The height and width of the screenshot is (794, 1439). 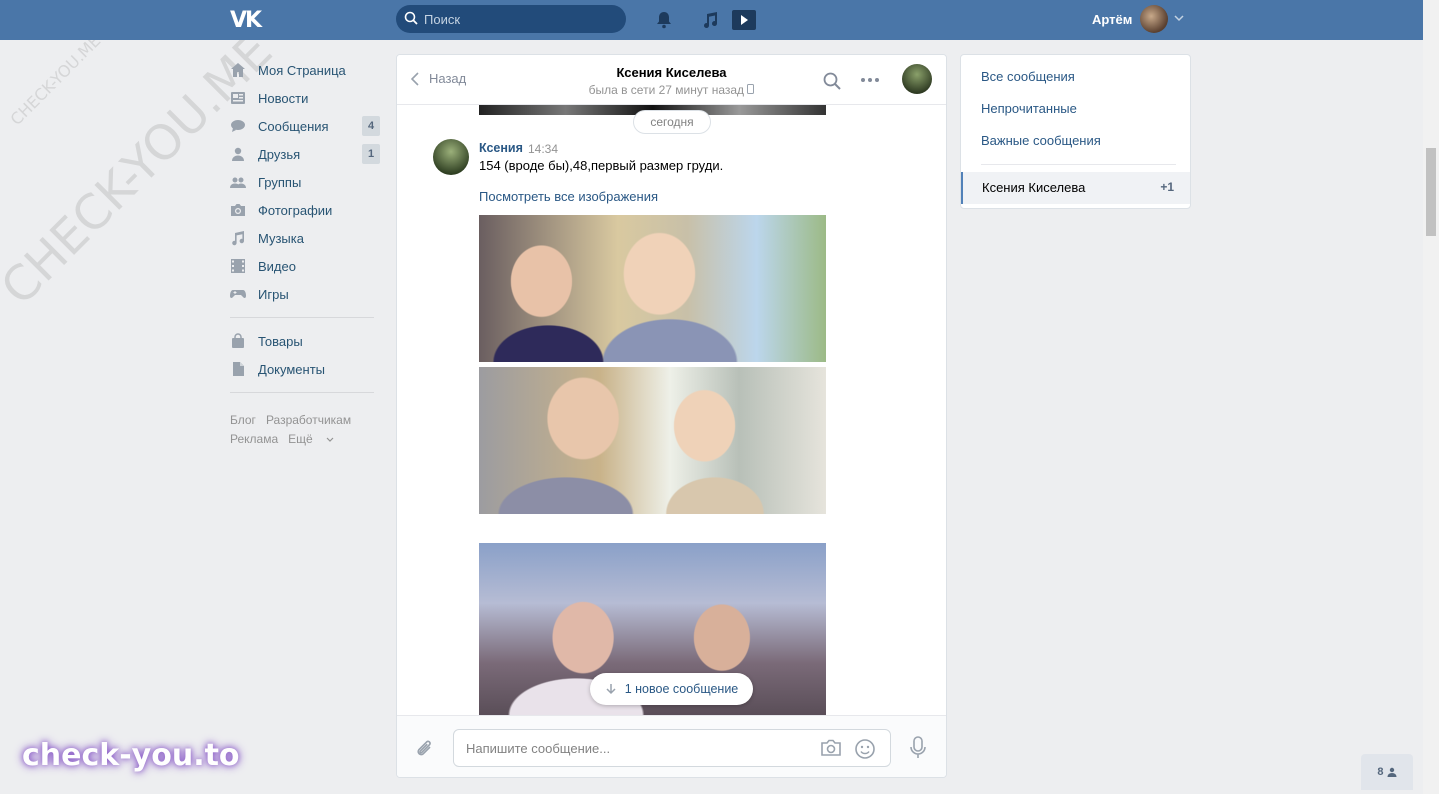 I want to click on messages-count-badge: 4, so click(x=371, y=126).